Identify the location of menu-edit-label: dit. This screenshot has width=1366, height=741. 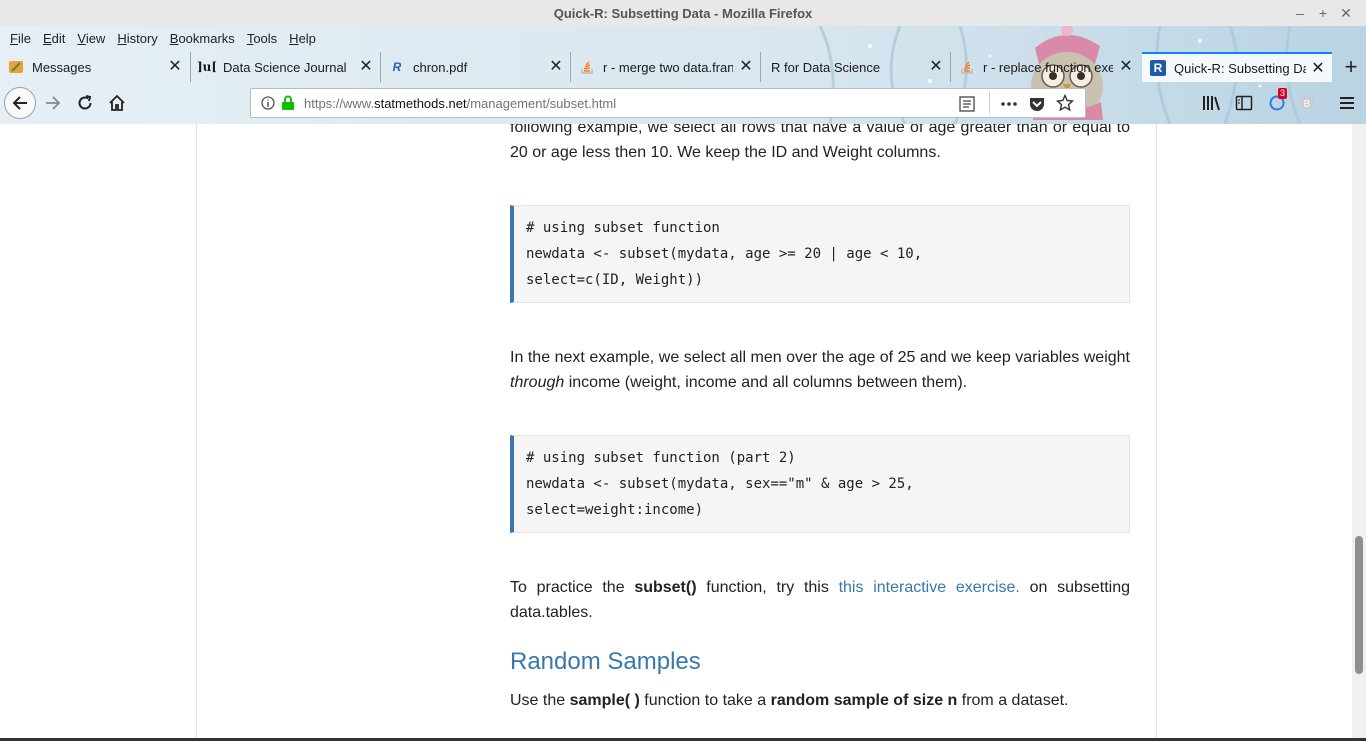
(58, 38).